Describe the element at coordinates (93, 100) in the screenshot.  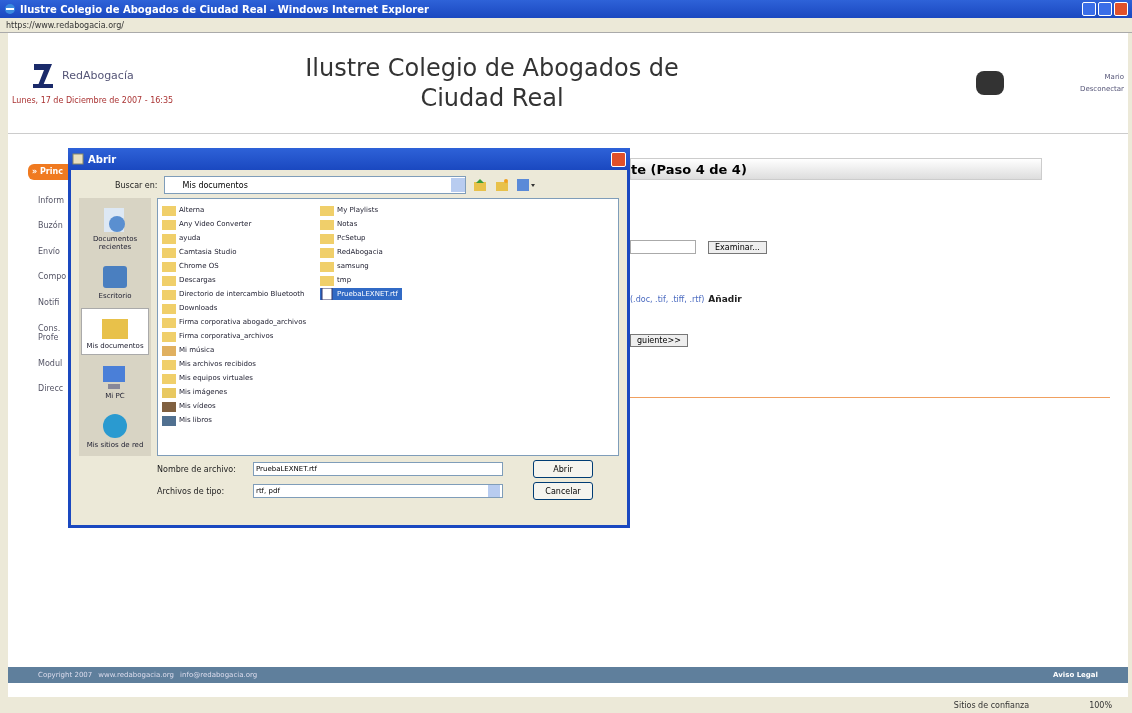
I see `date-text: Lunes, 17 de Diciembre de 2007 - 16:35` at that location.